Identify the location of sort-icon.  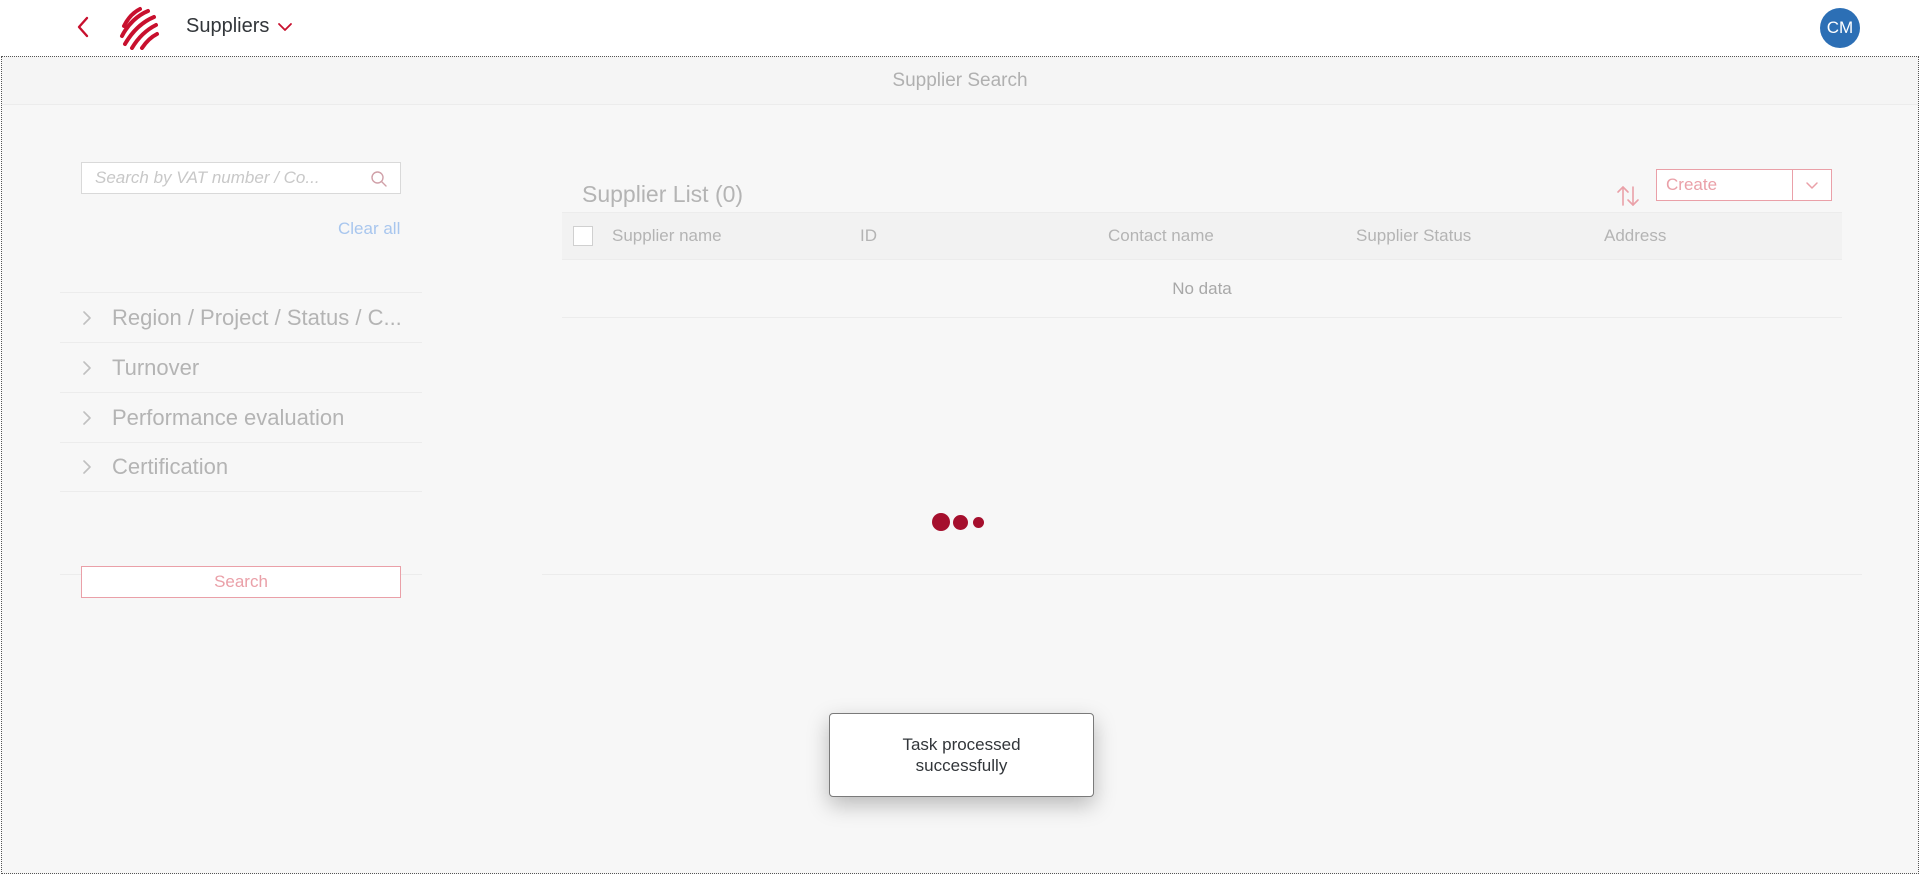
(1628, 196).